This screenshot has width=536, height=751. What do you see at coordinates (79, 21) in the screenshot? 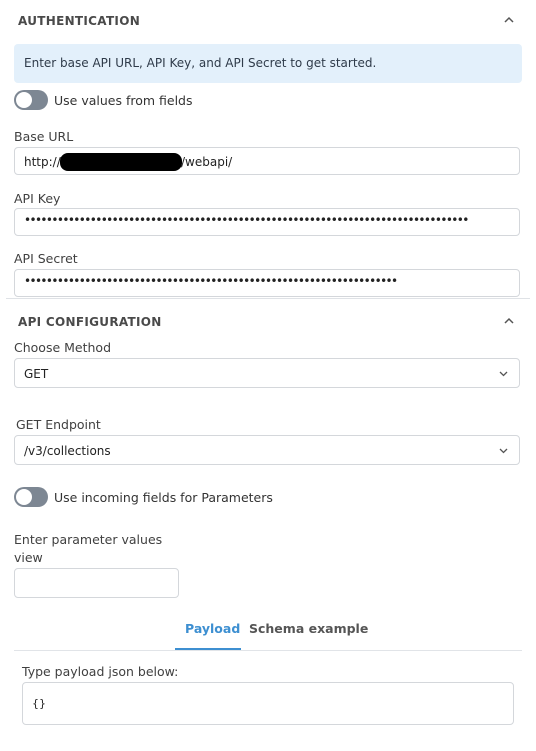
I see `authentication-title: AUTHENTICATION` at bounding box center [79, 21].